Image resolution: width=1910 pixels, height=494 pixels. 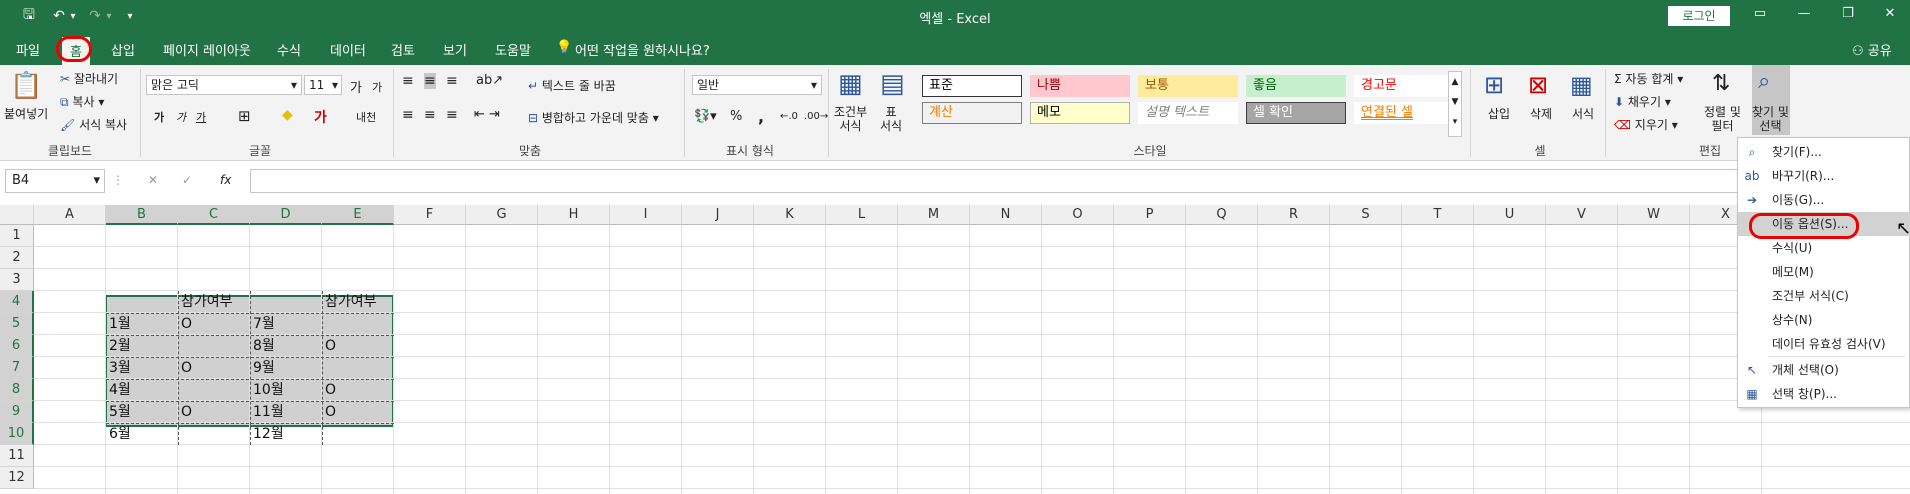 What do you see at coordinates (761, 116) in the screenshot?
I see `comma-button: ,` at bounding box center [761, 116].